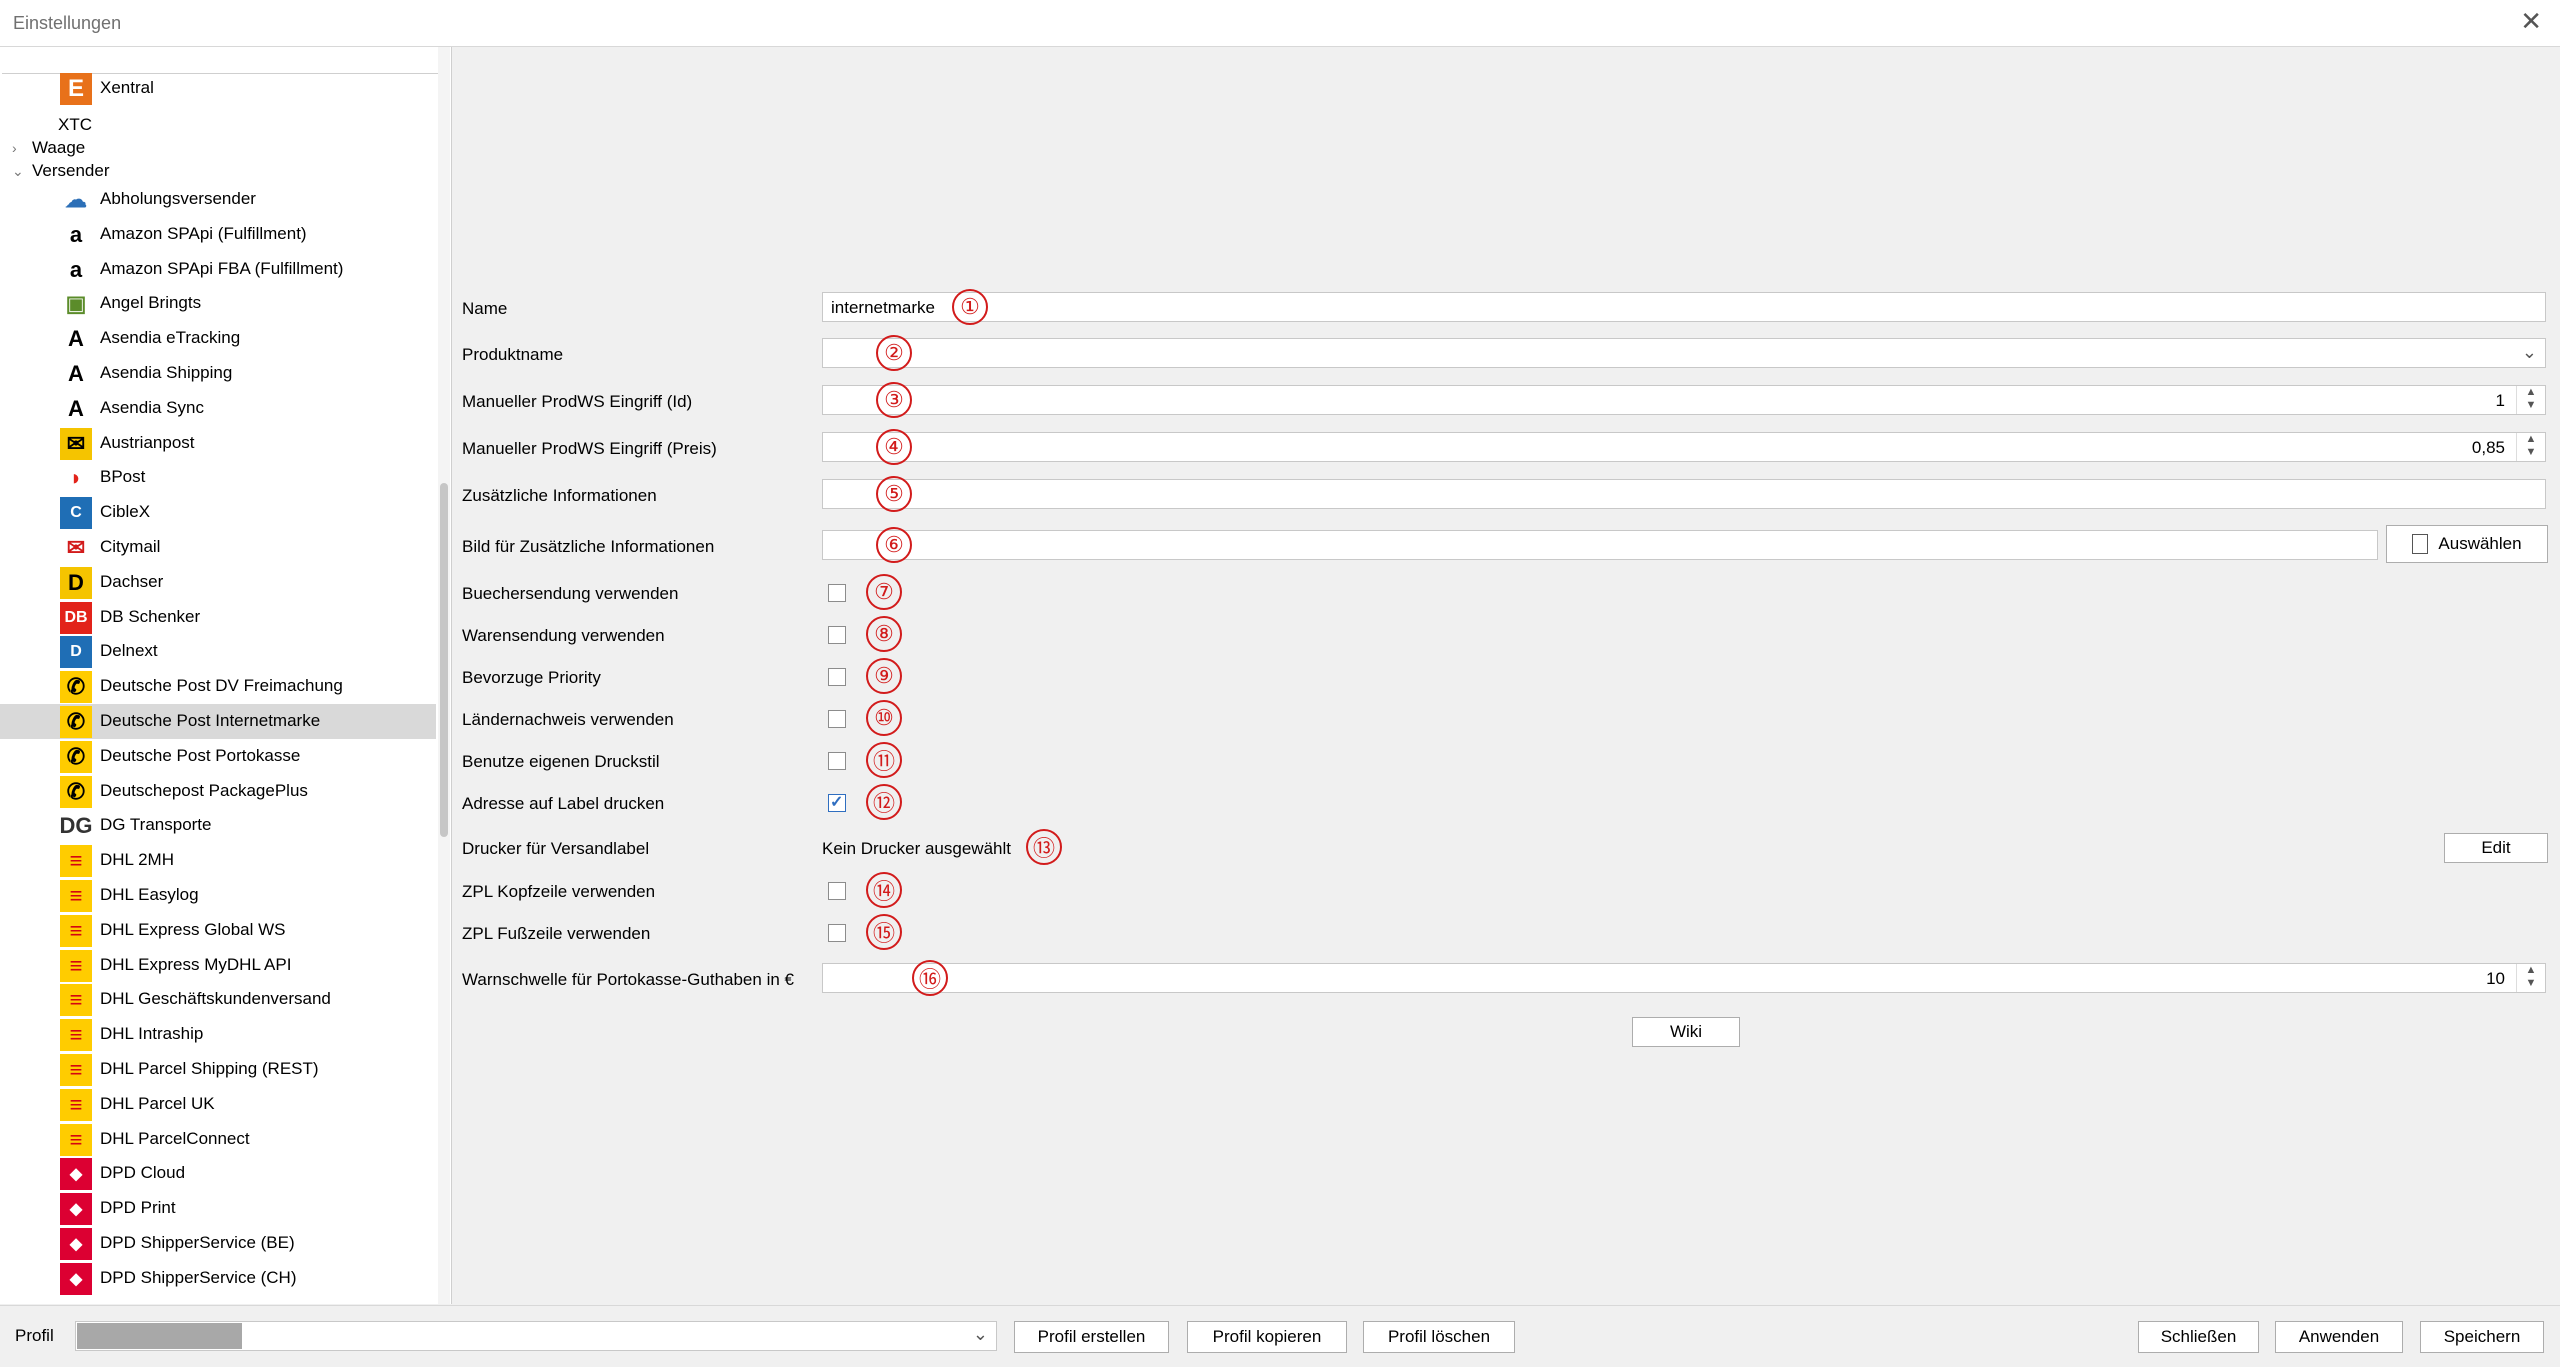 This screenshot has height=1367, width=2560. What do you see at coordinates (218, 791) in the screenshot?
I see `tree-item: ✆ Deutschepost PackagePlus` at bounding box center [218, 791].